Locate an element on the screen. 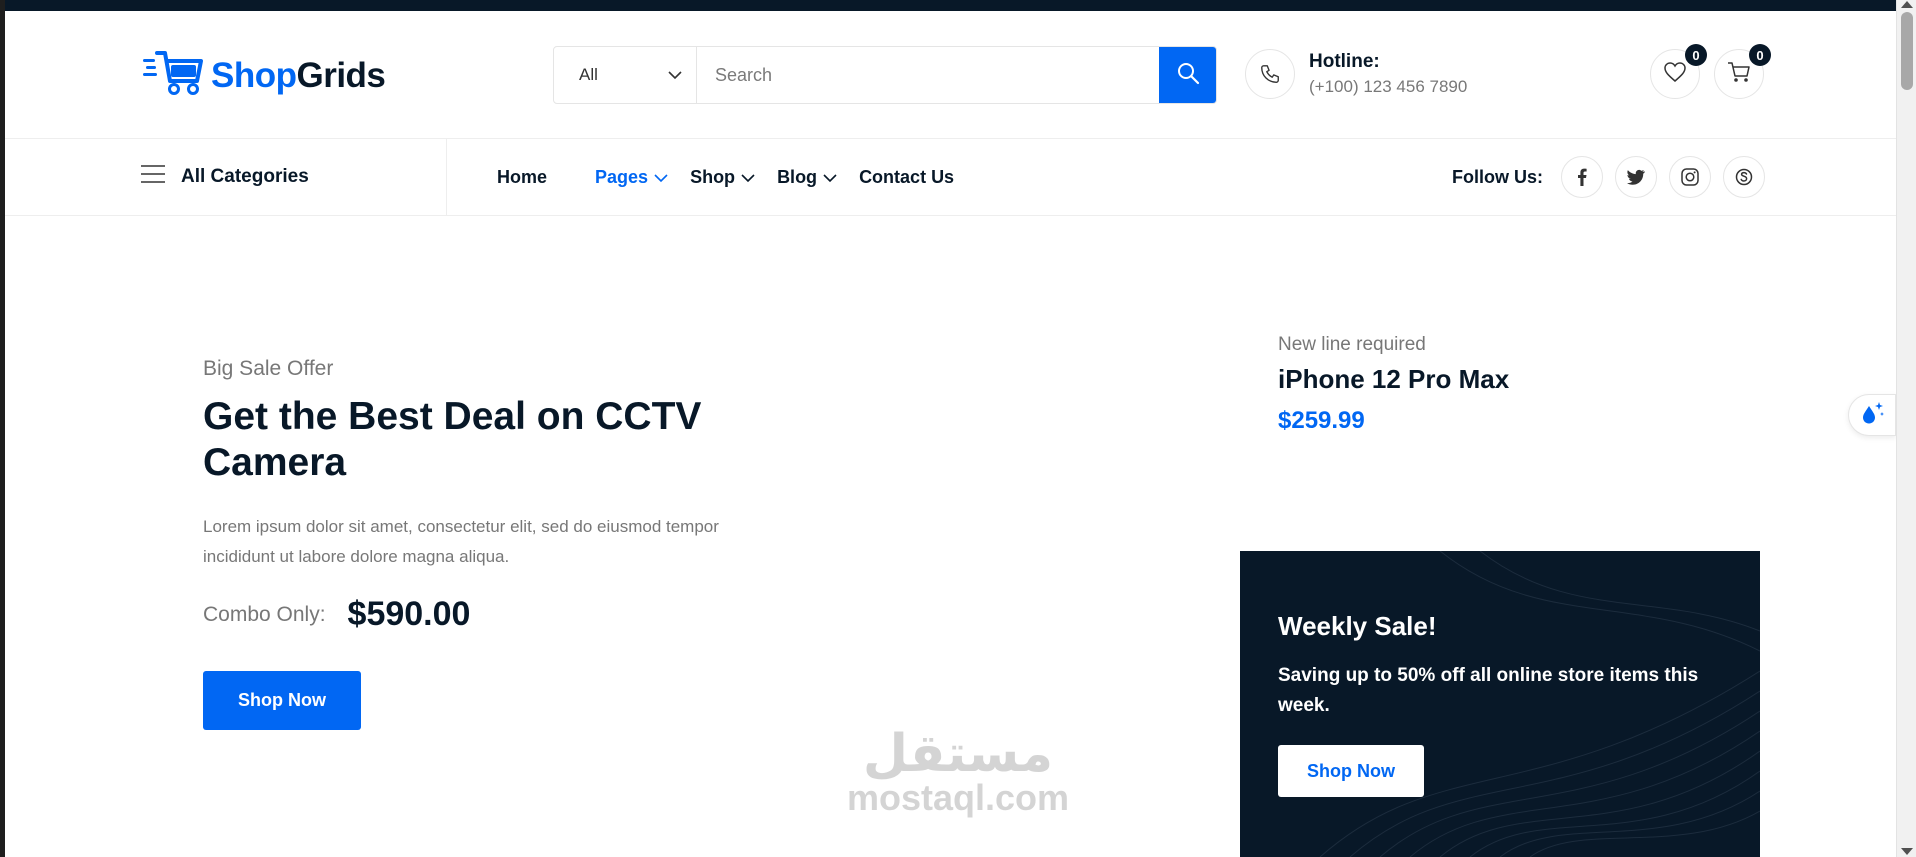 This screenshot has height=857, width=1916. cart-logo-icon is located at coordinates (173, 75).